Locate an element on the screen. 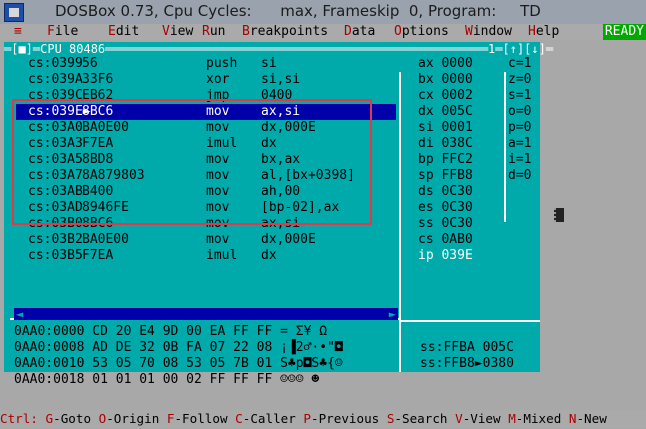  register-sp: sp FFB8 is located at coordinates (445, 176).